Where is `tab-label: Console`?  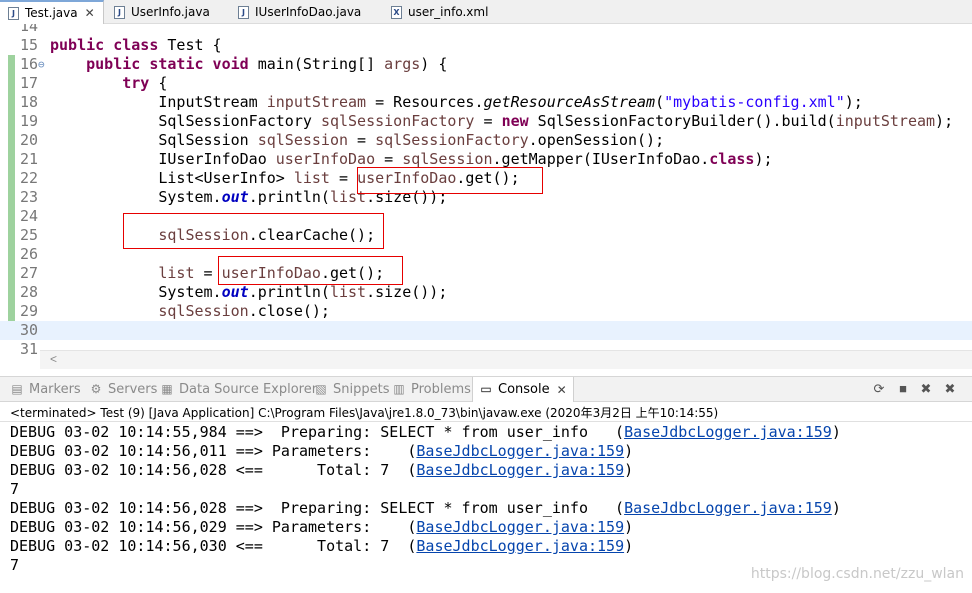 tab-label: Console is located at coordinates (524, 389).